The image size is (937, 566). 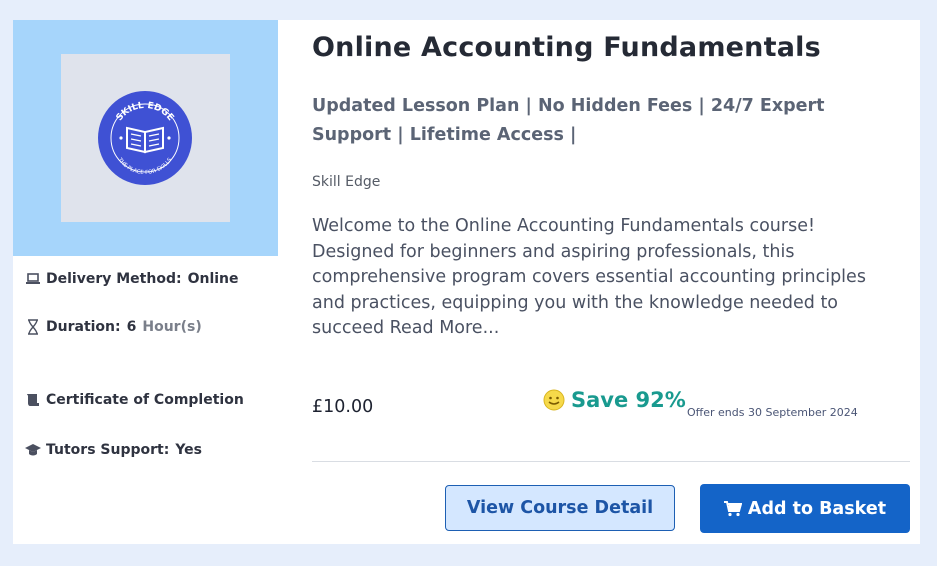 What do you see at coordinates (131, 327) in the screenshot?
I see `duration-value: 6` at bounding box center [131, 327].